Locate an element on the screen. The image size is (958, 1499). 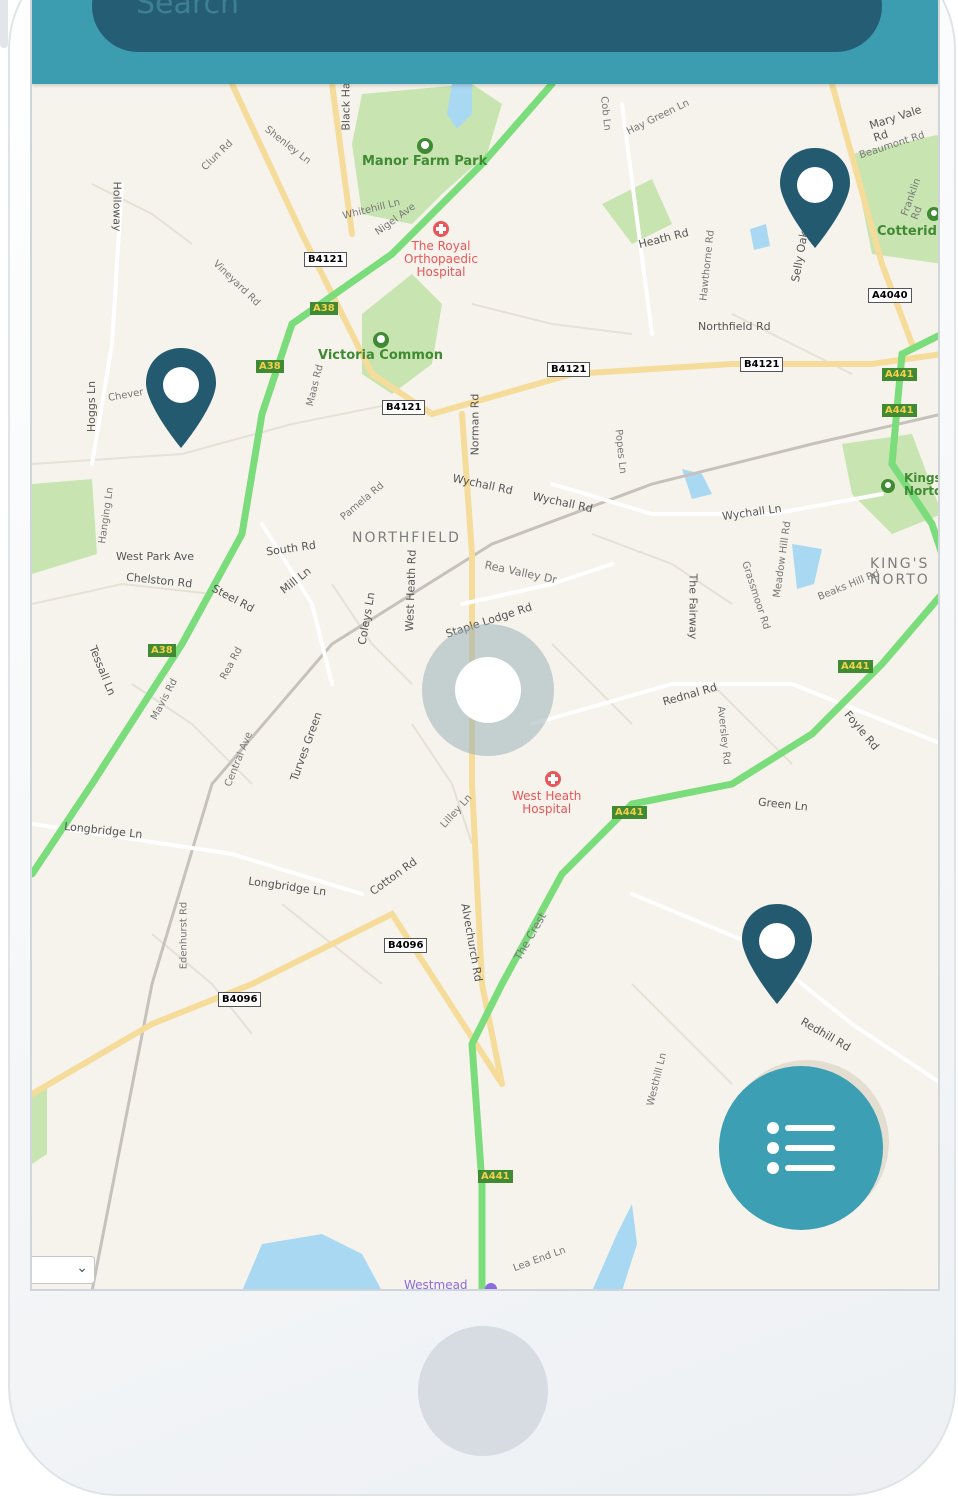
place-label-westmead: Westmead is located at coordinates (436, 1284).